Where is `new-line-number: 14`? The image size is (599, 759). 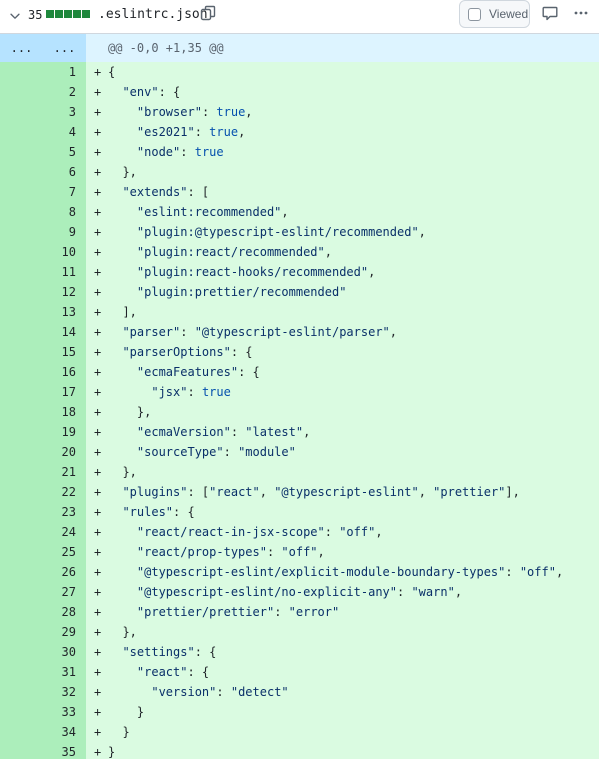 new-line-number: 14 is located at coordinates (64, 332).